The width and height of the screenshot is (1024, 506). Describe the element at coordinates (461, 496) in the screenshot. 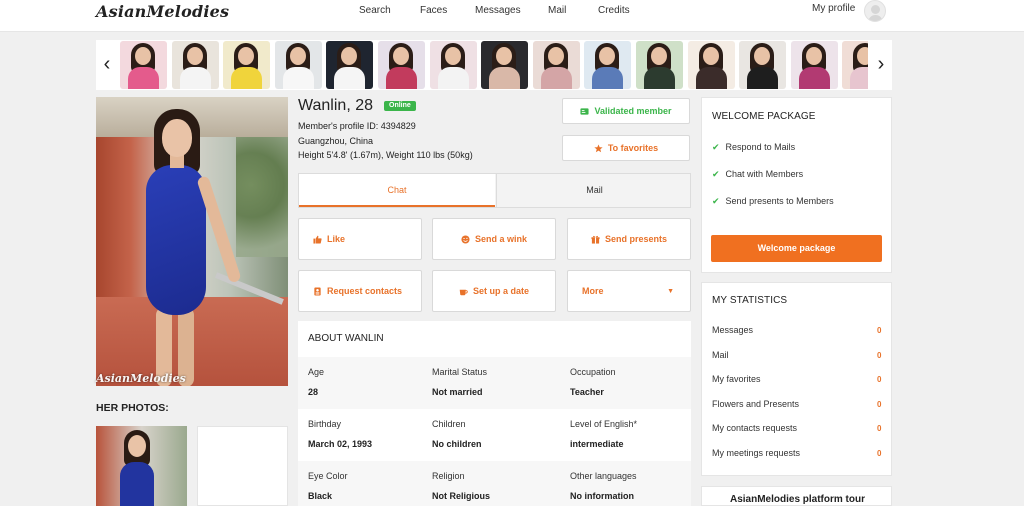

I see `field-value: Not Religious` at that location.